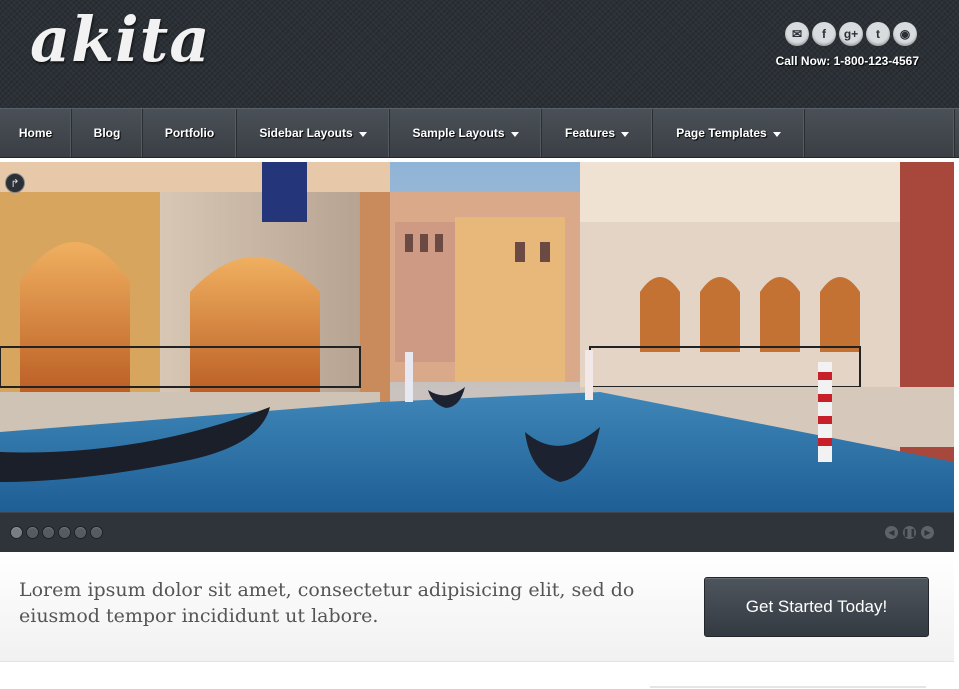  Describe the element at coordinates (56, 532) in the screenshot. I see `slider-pagination` at that location.